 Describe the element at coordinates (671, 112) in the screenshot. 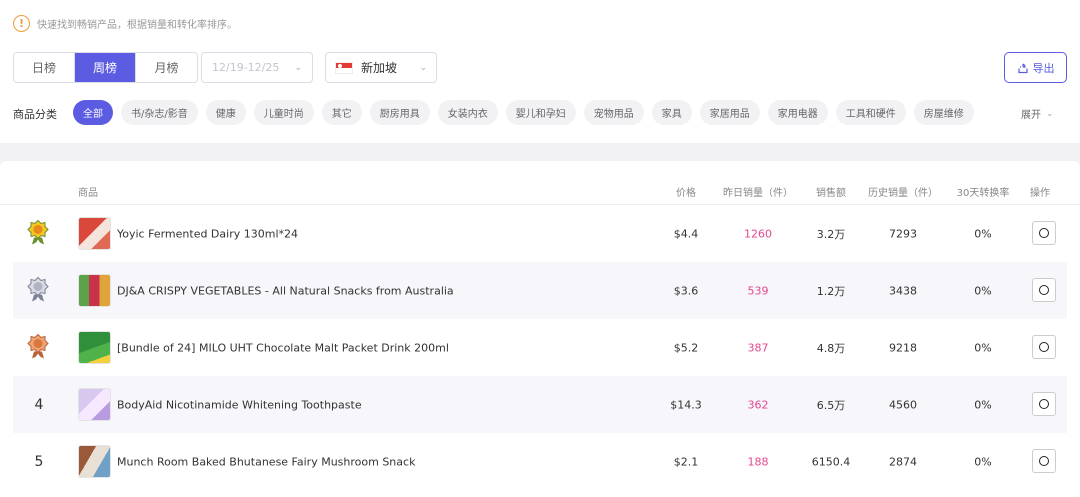

I see `category-chip: 家具` at that location.